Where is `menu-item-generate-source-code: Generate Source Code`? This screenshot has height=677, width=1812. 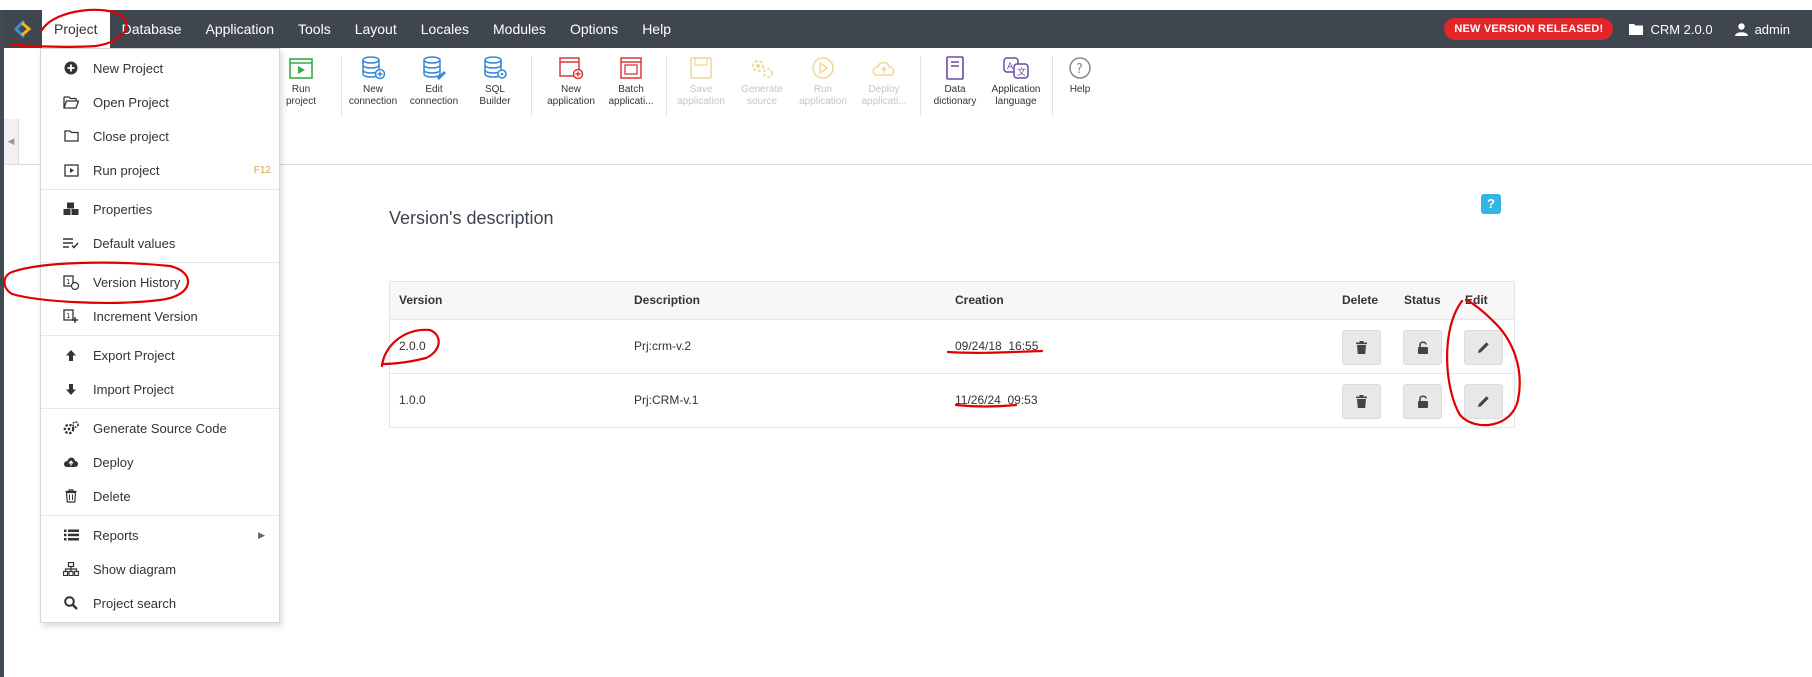 menu-item-generate-source-code: Generate Source Code is located at coordinates (160, 428).